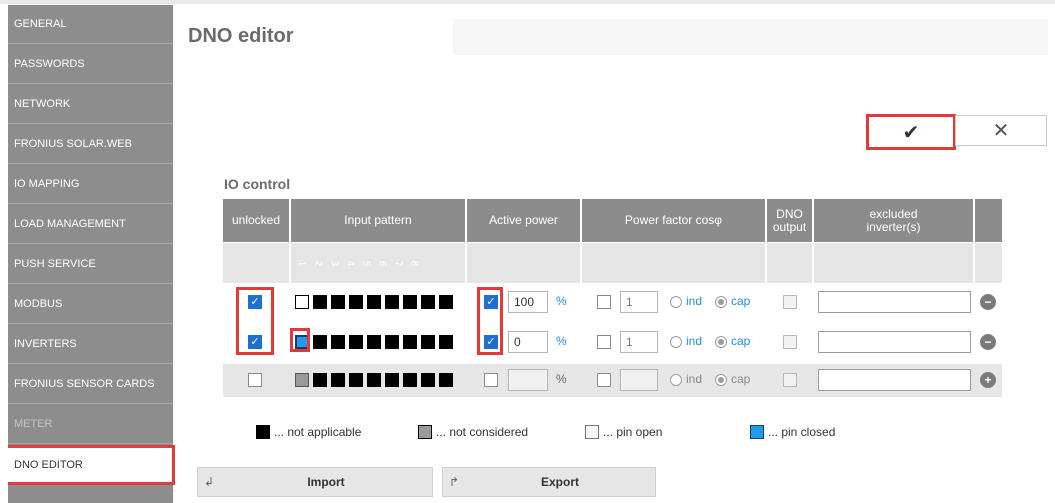 This screenshot has height=503, width=1055. What do you see at coordinates (40, 24) in the screenshot?
I see `sidebar-item-label: GENERAL` at bounding box center [40, 24].